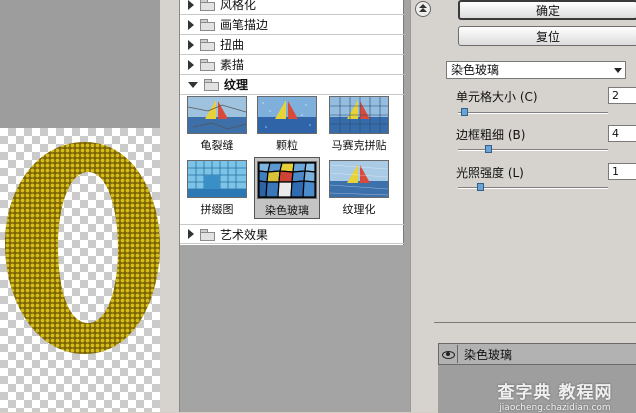 The height and width of the screenshot is (413, 636). I want to click on collapse-arrow-icon, so click(193, 84).